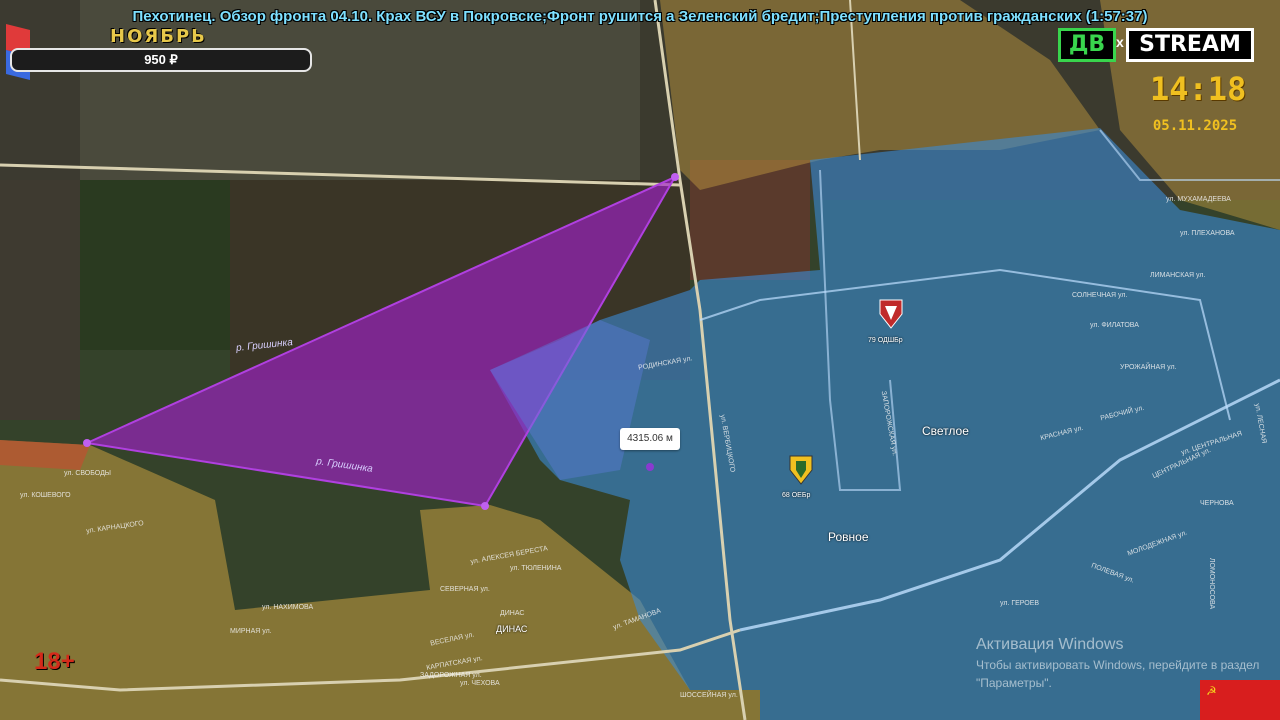 Image resolution: width=1280 pixels, height=720 pixels. I want to click on street-label: МИРНАЯ ул., so click(251, 631).